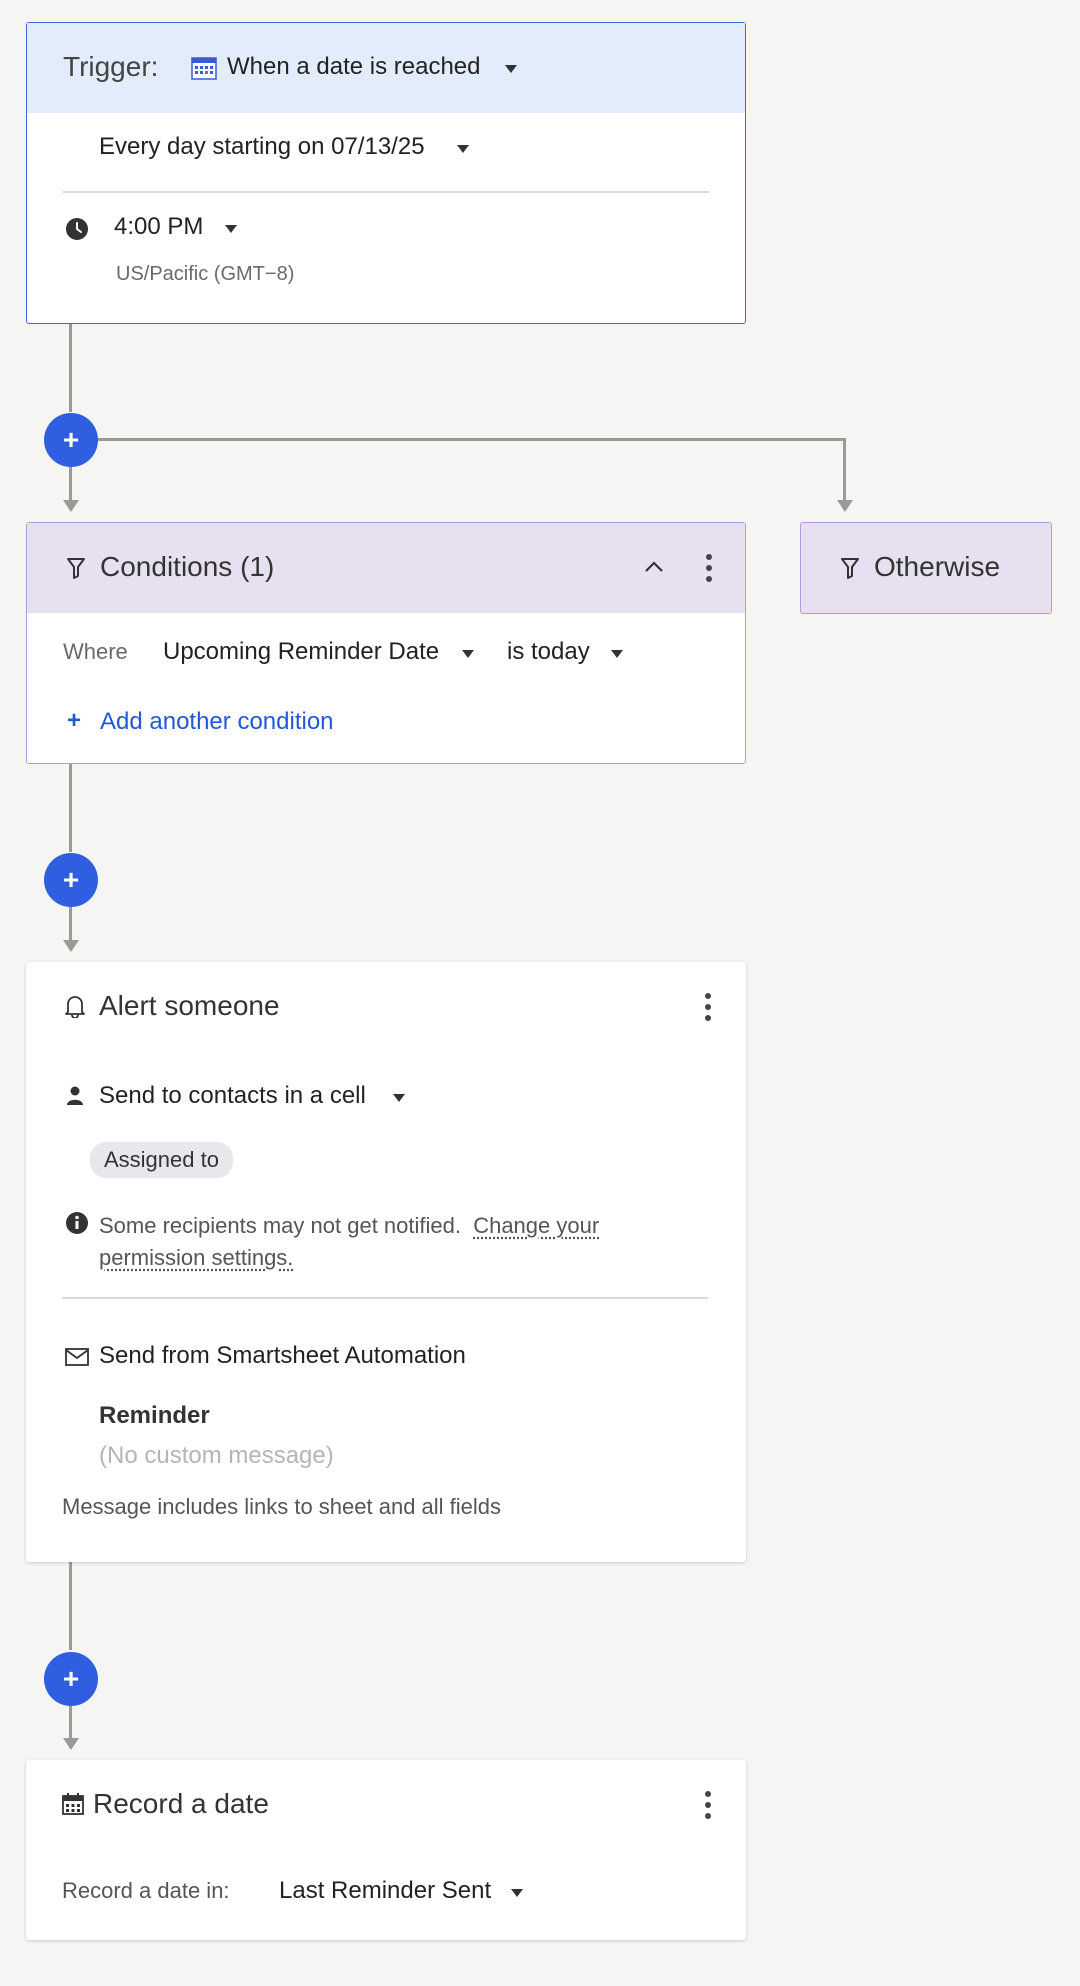  What do you see at coordinates (385, 1891) in the screenshot?
I see `record-column-select: Last Reminder Sent` at bounding box center [385, 1891].